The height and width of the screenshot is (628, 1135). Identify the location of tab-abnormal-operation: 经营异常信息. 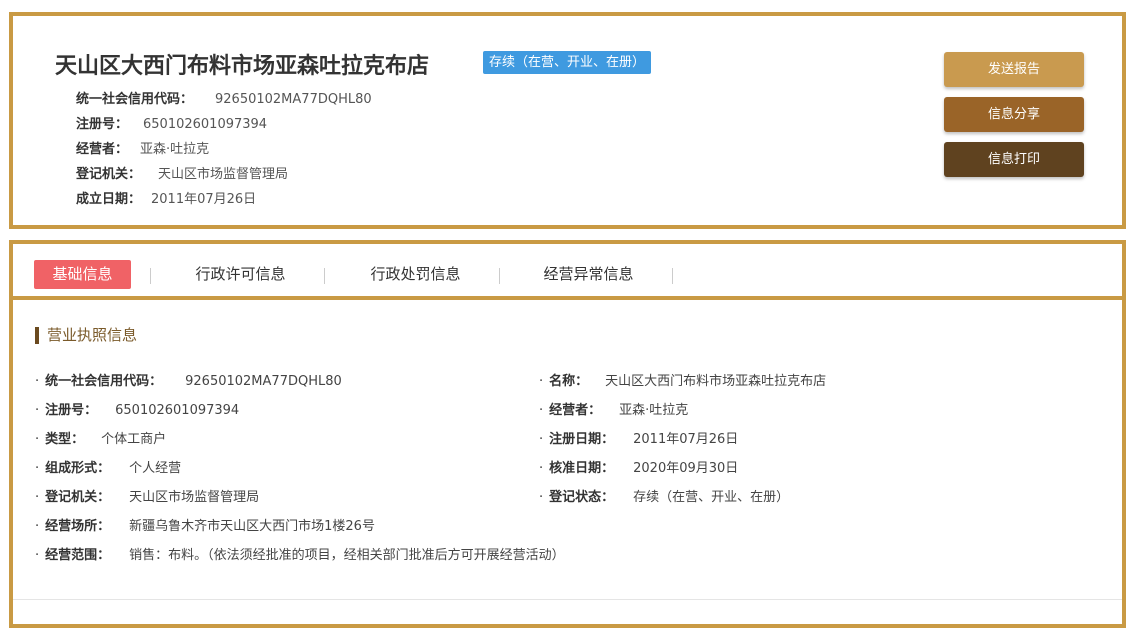
(588, 274).